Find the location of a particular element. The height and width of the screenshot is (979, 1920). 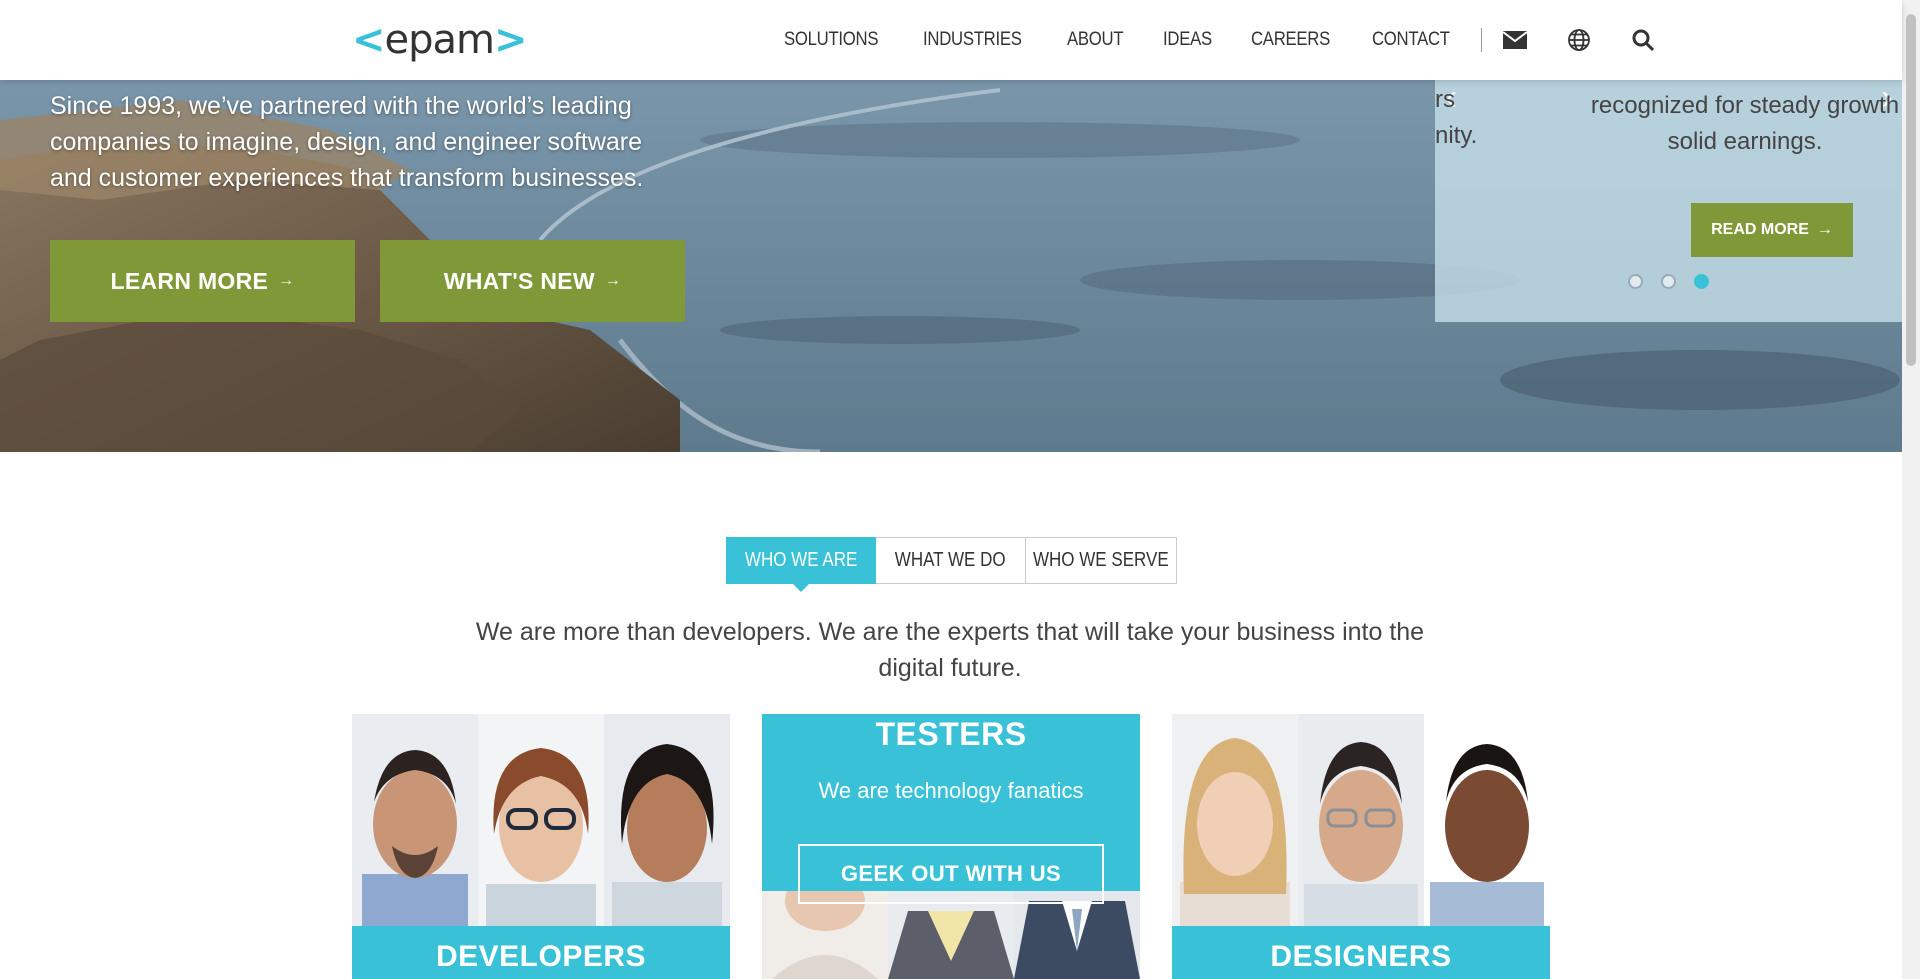

developers-card: DEVELOPERS is located at coordinates (541, 846).